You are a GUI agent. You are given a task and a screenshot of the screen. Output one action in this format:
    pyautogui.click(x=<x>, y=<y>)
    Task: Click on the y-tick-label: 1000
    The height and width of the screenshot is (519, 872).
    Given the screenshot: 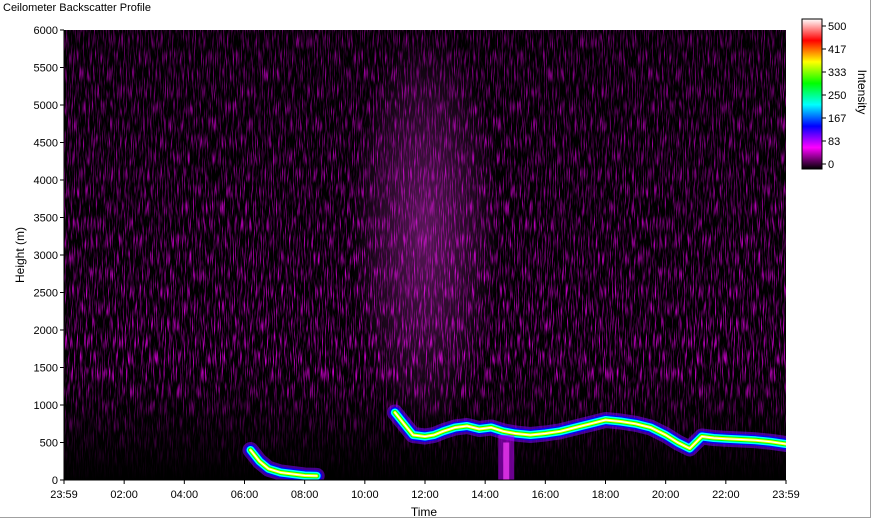 What is the action you would take?
    pyautogui.click(x=46, y=406)
    